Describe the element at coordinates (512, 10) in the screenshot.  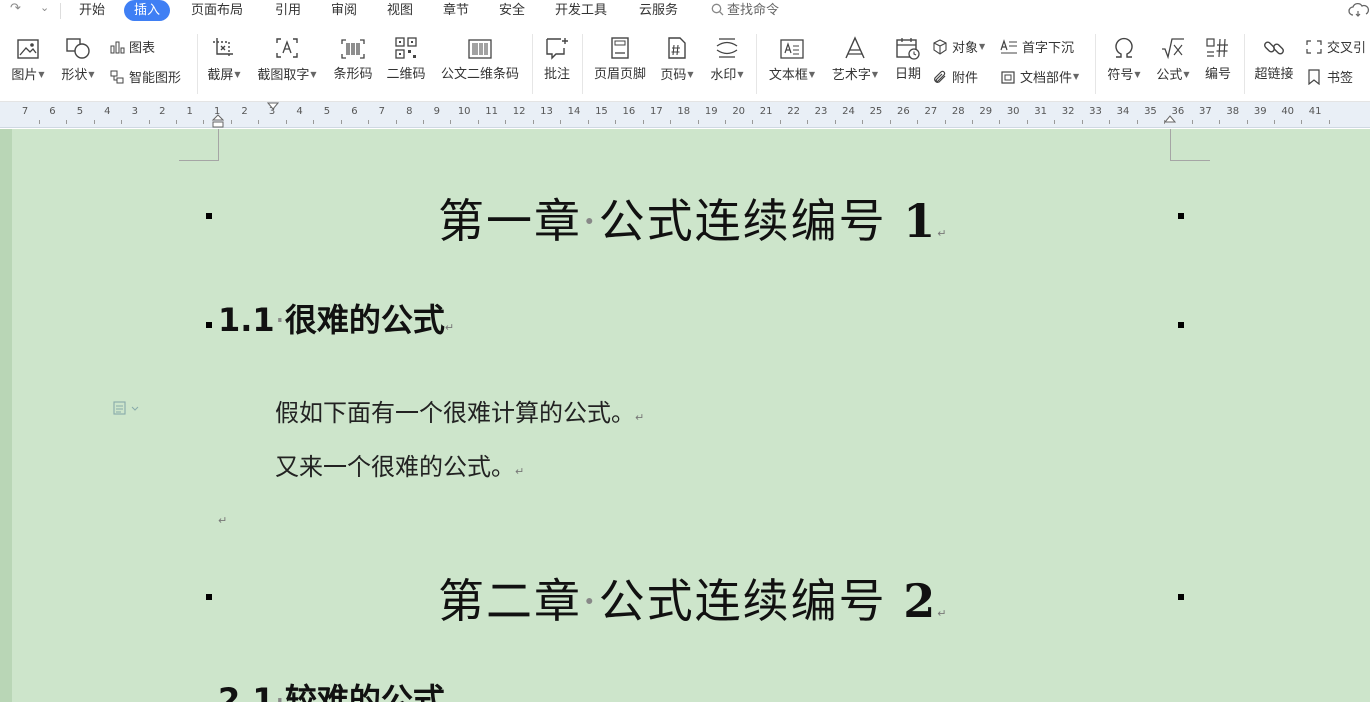
I see `tab-security: 安全` at that location.